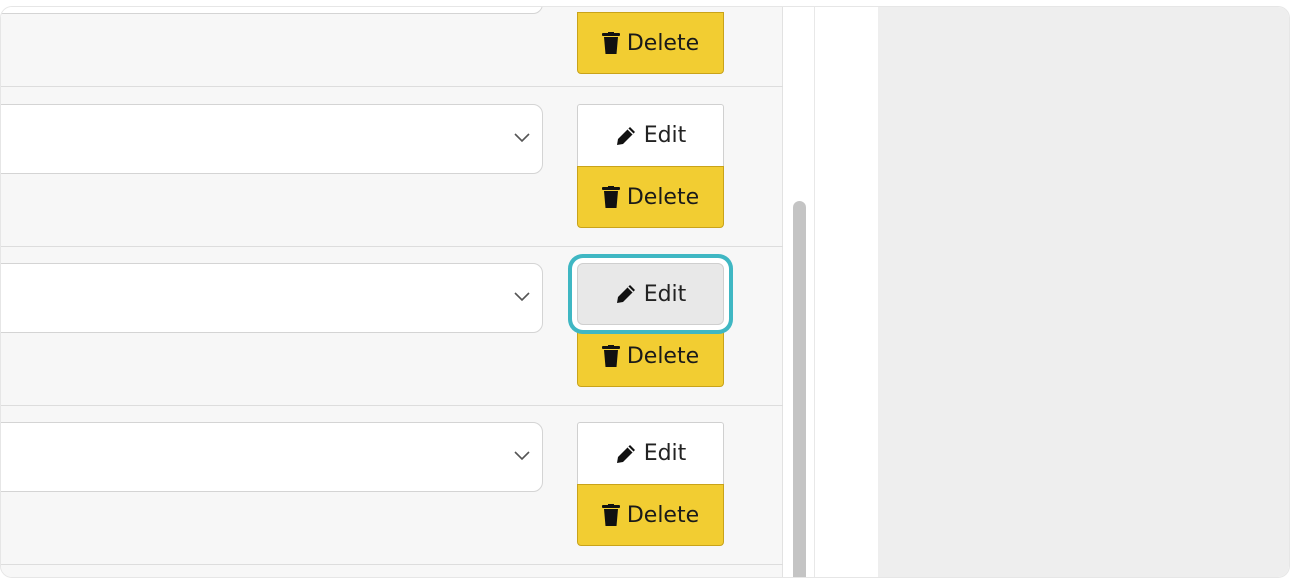 This screenshot has height=578, width=1294. Describe the element at coordinates (392, 47) in the screenshot. I see `list-row: Delete` at that location.